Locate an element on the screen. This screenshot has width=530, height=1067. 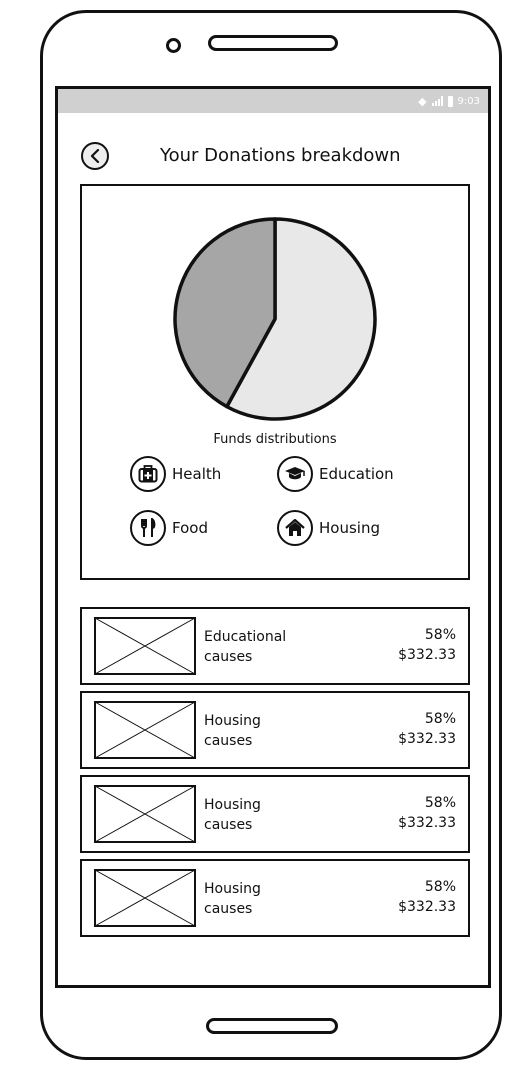
home-button is located at coordinates (272, 1026).